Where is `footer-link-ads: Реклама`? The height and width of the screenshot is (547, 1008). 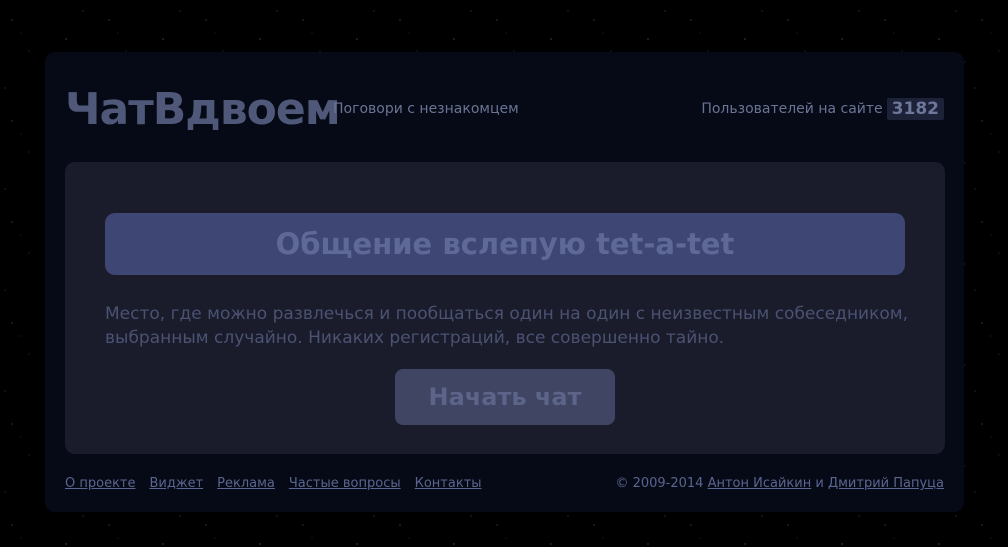
footer-link-ads: Реклама is located at coordinates (246, 483).